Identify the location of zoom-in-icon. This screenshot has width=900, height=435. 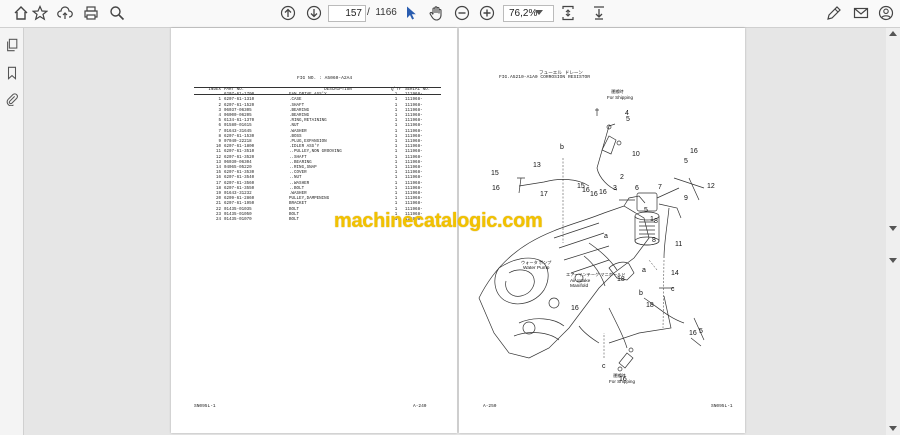
(487, 13).